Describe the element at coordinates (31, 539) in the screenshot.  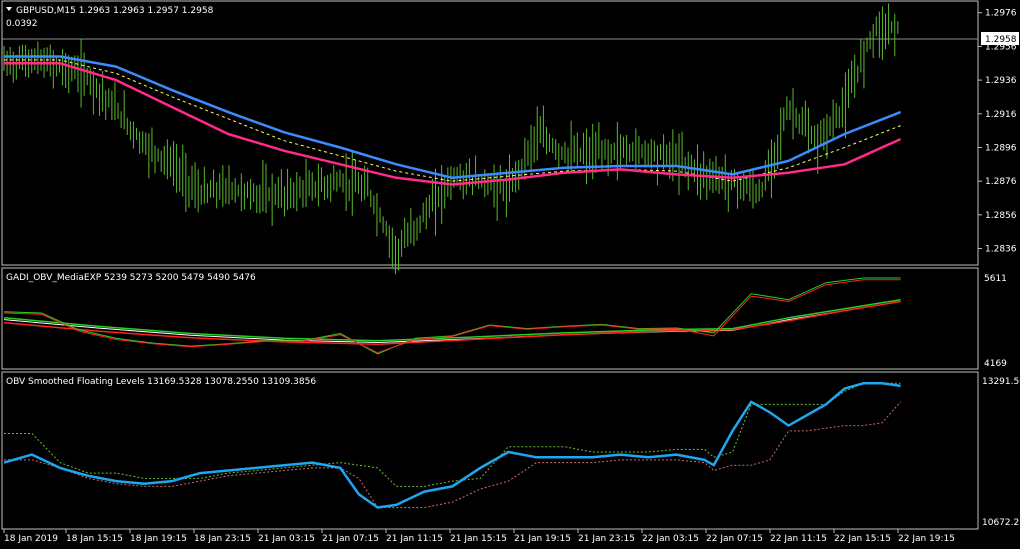
I see `x-tick-label: 18 Jan 2019` at that location.